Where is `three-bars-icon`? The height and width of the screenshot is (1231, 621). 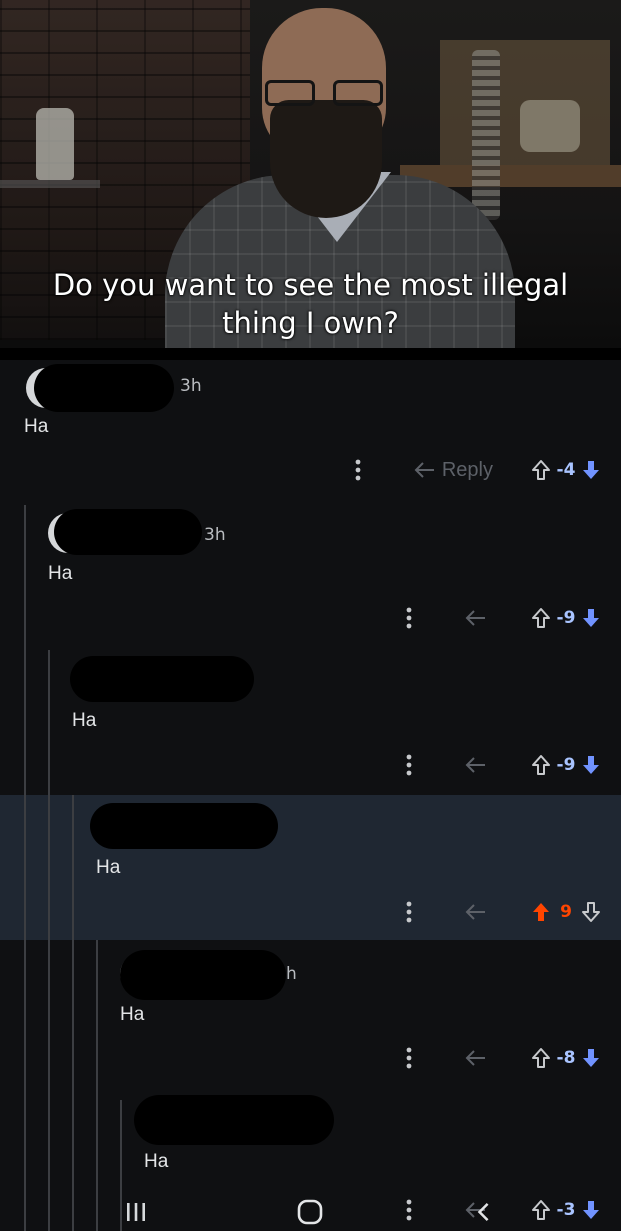
three-bars-icon is located at coordinates (136, 1212).